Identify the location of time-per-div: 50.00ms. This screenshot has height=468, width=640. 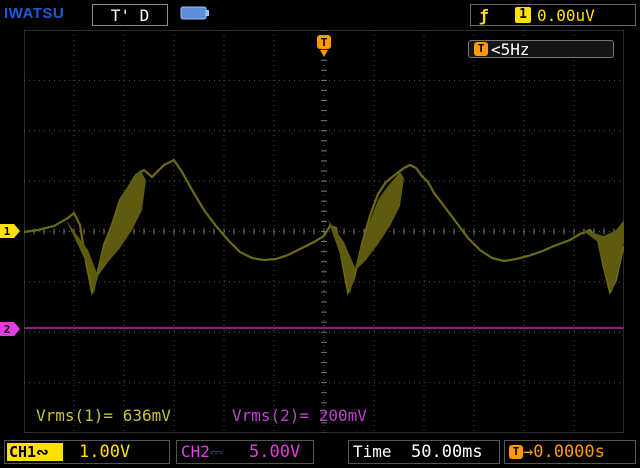
(447, 452).